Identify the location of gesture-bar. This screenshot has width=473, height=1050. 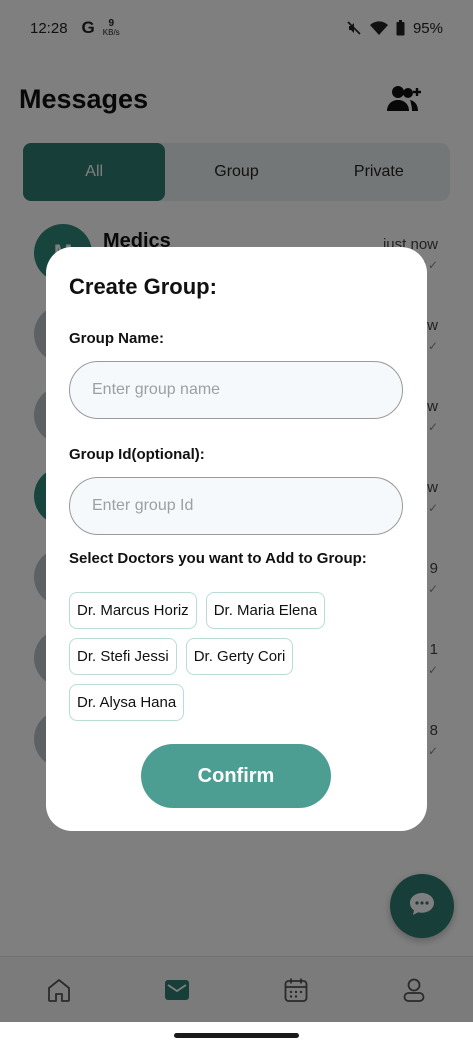
(236, 1035).